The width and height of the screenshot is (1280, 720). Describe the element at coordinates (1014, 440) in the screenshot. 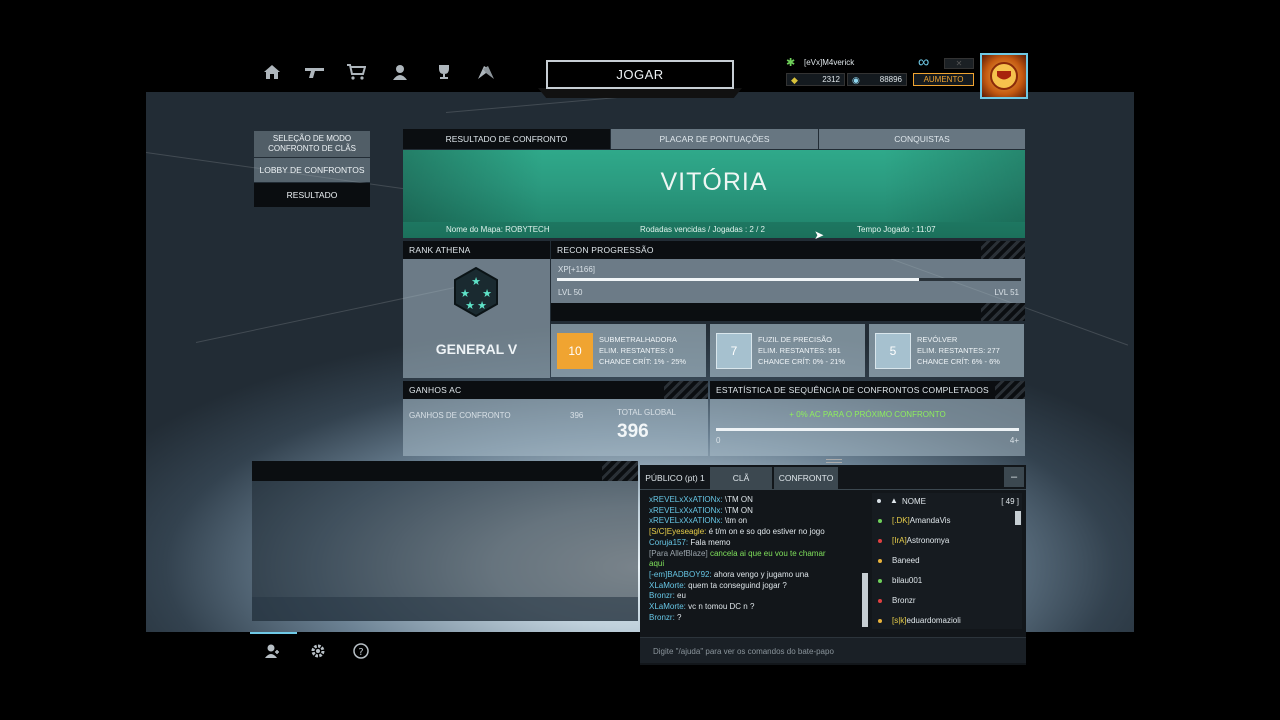

I see `streak-max: 4+` at that location.